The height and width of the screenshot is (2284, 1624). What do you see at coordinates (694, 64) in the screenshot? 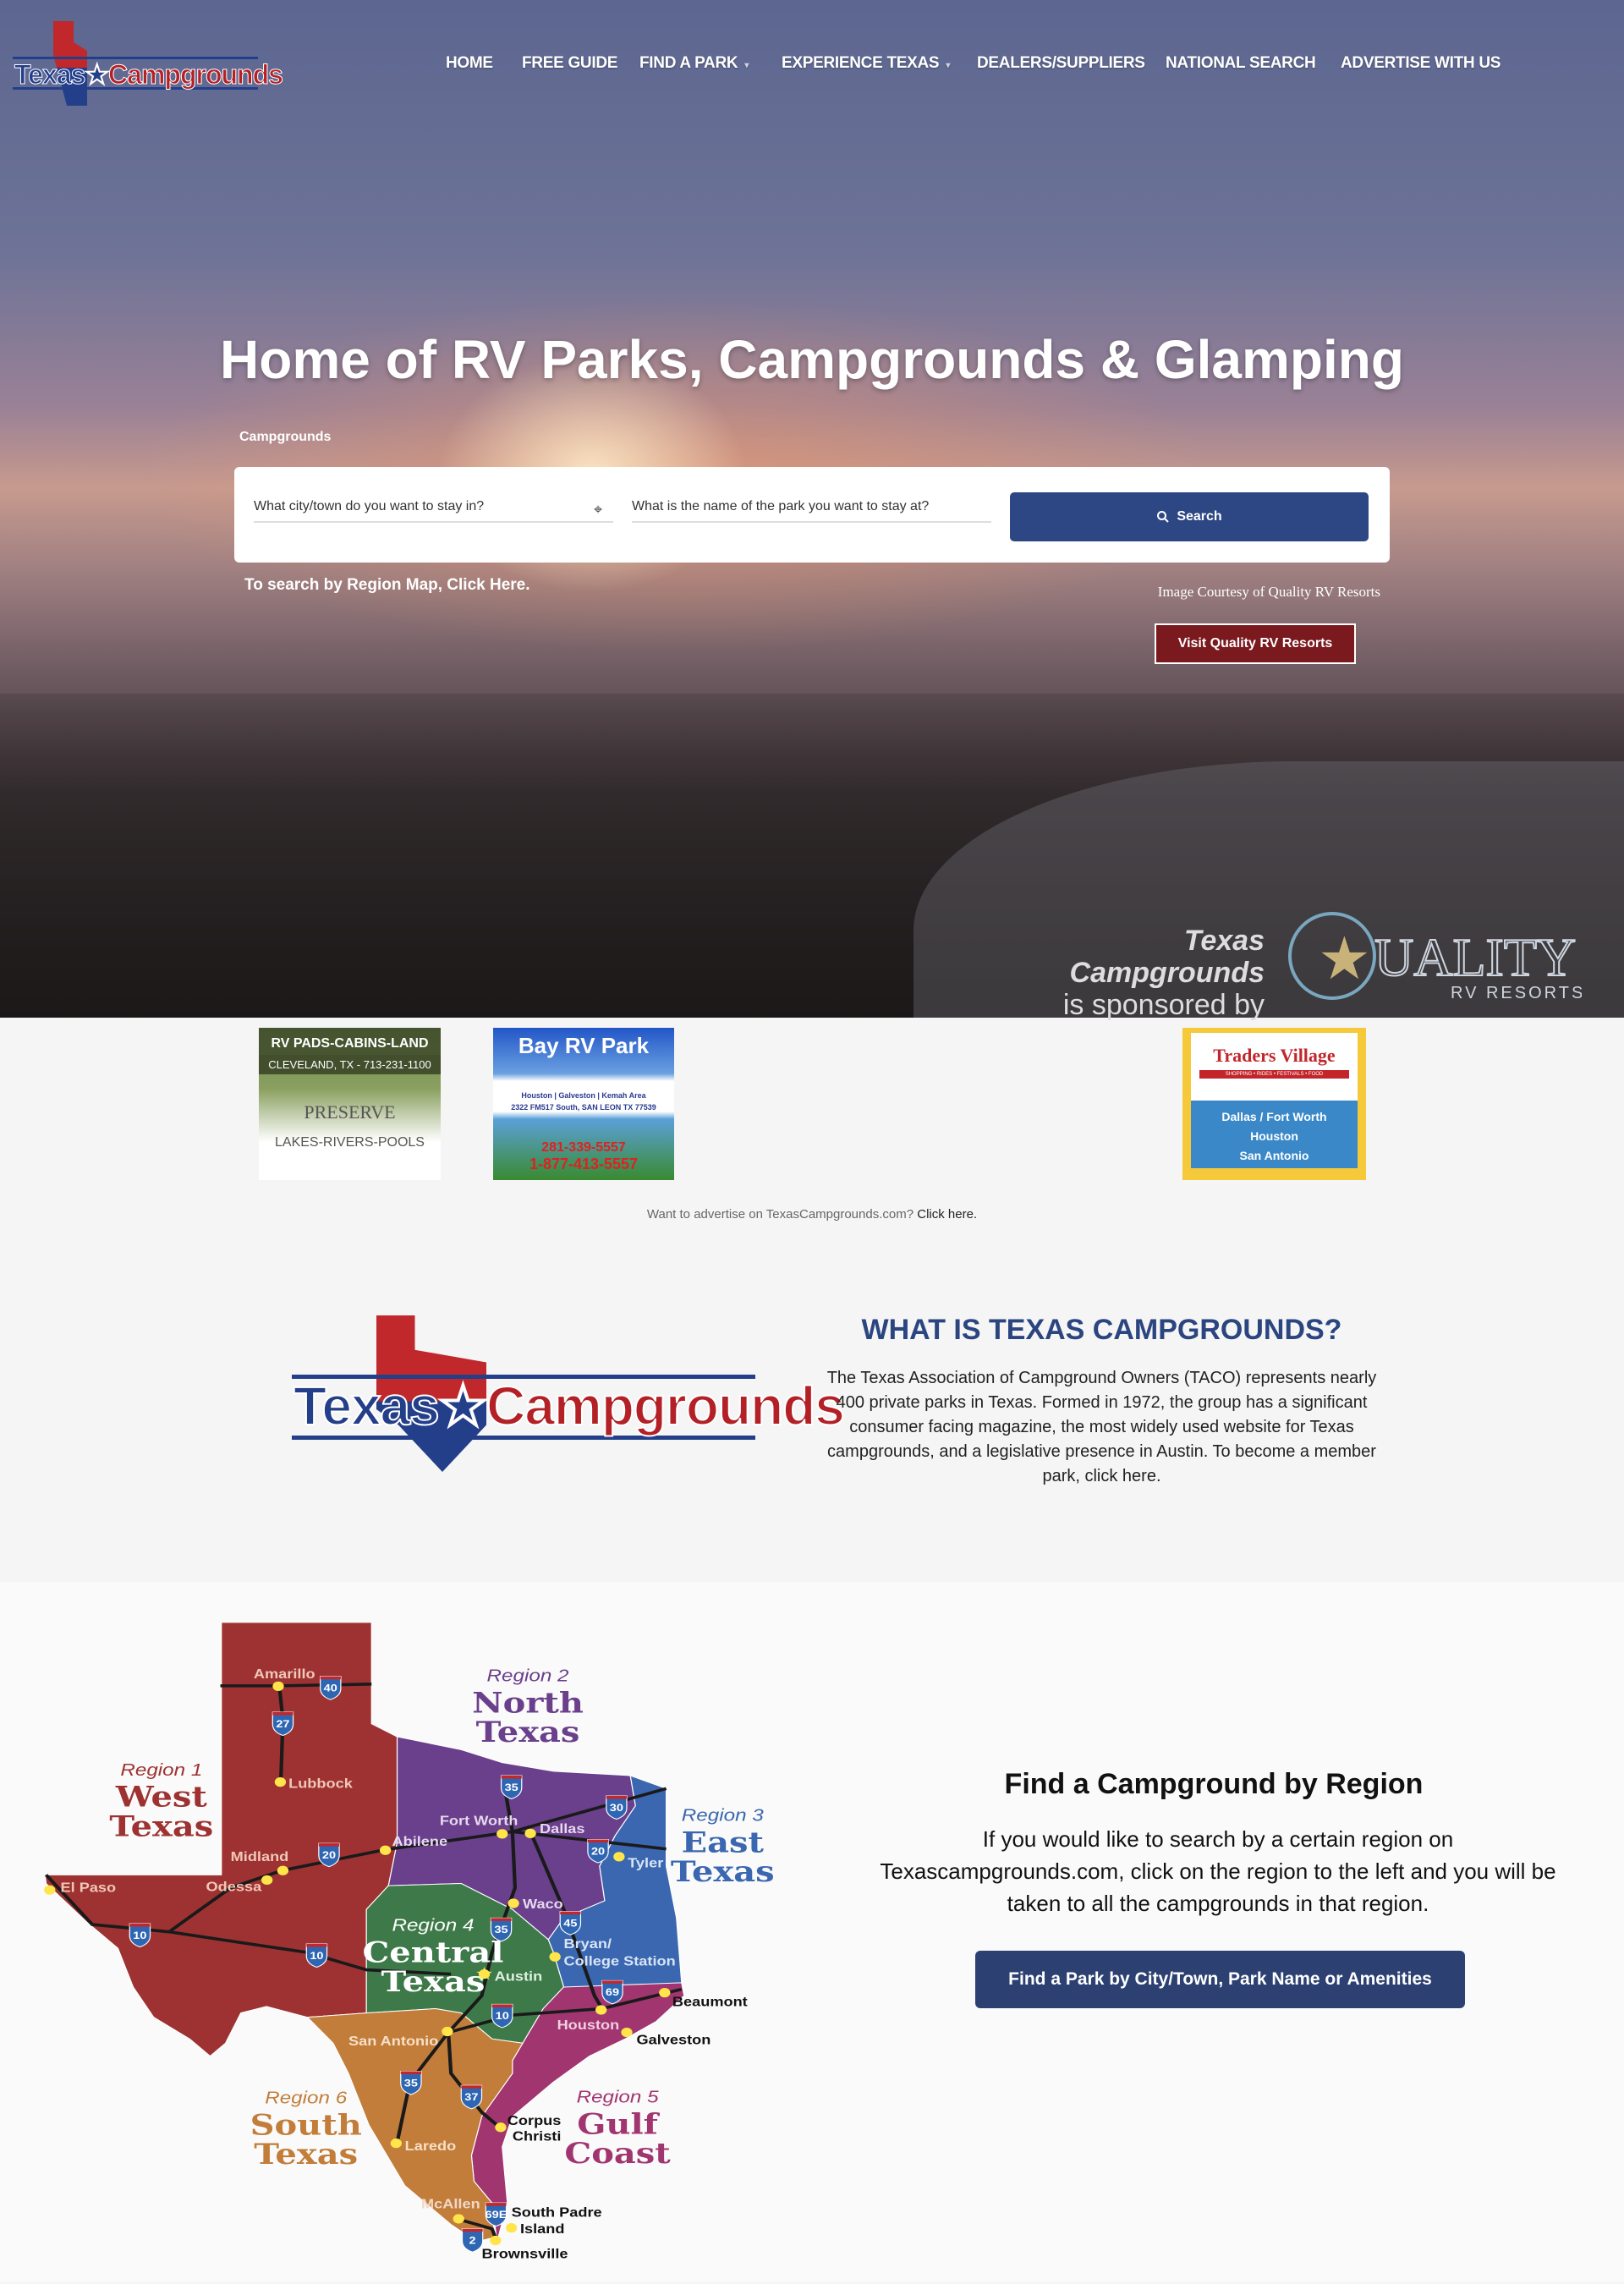
I see `nav-find-a-park: FIND A PARK ▾` at bounding box center [694, 64].